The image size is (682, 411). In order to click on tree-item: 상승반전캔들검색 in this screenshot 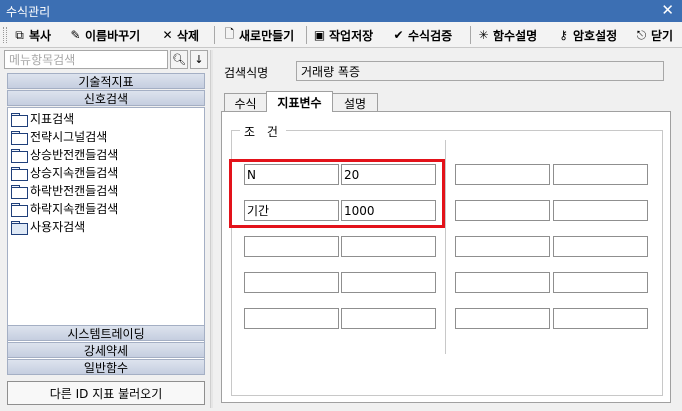, I will do `click(64, 154)`.